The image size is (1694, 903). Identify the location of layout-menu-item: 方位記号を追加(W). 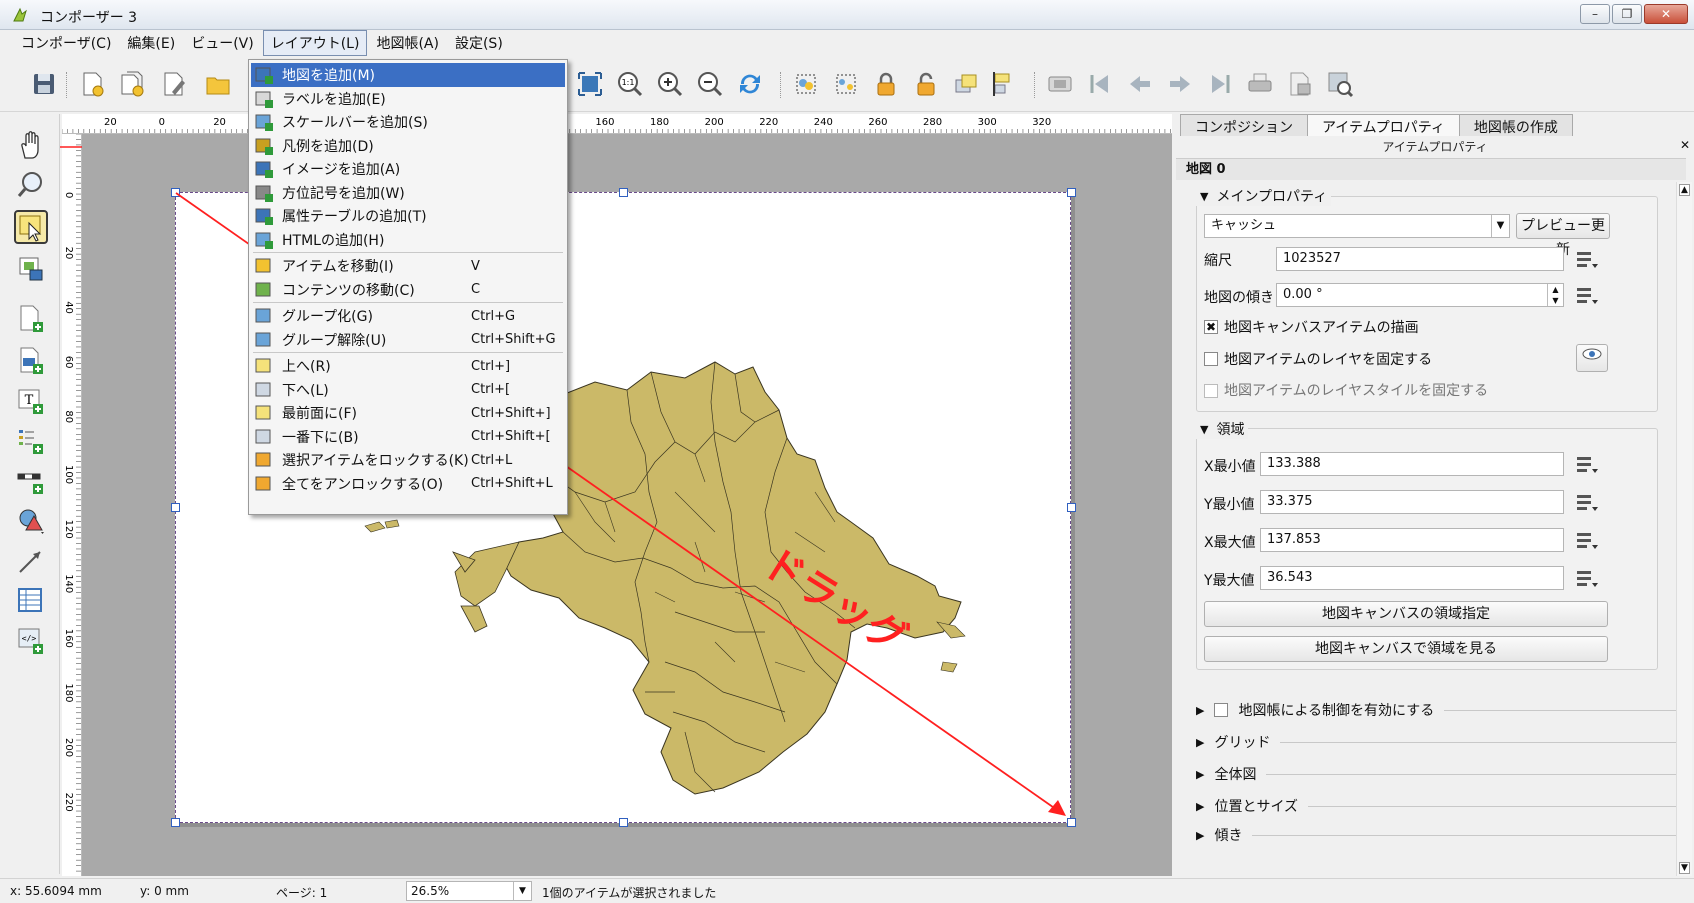
(408, 193).